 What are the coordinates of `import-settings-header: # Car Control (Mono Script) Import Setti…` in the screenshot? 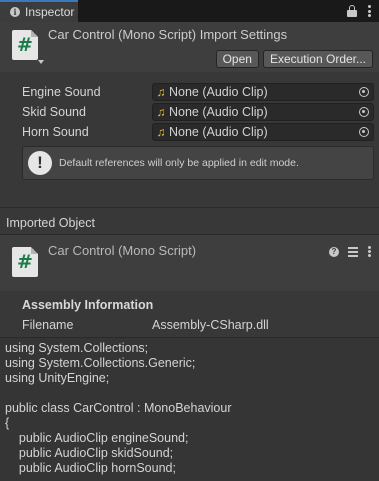 It's located at (189, 47).